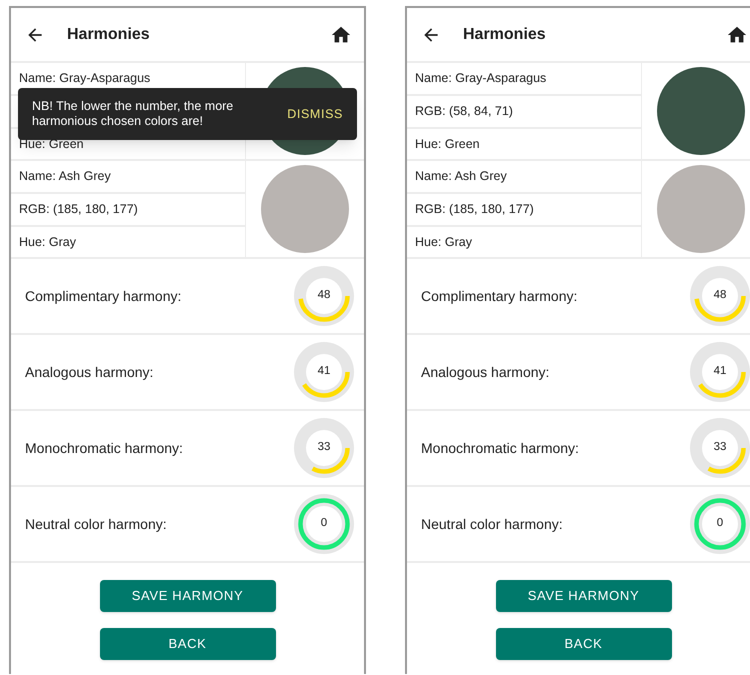  What do you see at coordinates (133, 114) in the screenshot?
I see `snackbar-message: NB! The lower the number, the more harmonious chosen colors are!` at bounding box center [133, 114].